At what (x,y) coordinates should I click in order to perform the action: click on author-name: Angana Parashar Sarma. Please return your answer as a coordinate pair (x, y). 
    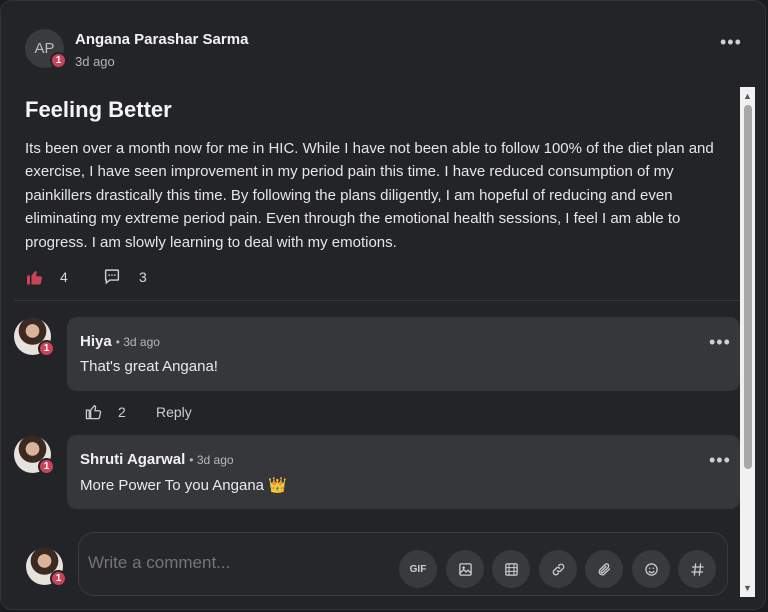
    Looking at the image, I should click on (161, 39).